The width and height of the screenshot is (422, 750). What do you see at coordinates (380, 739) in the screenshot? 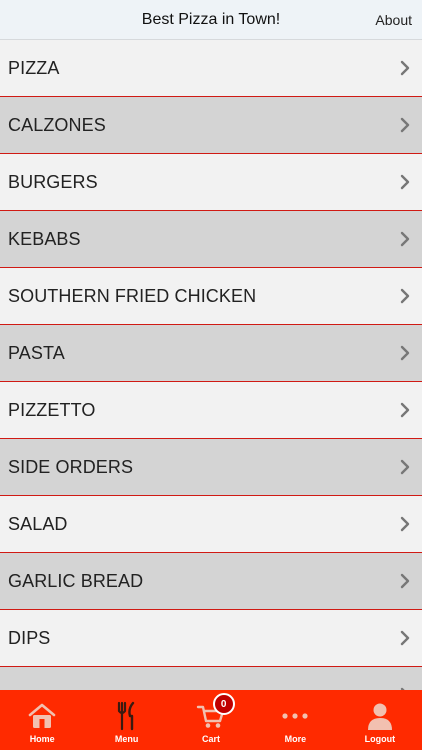
I see `tab-logout-label: Logout` at bounding box center [380, 739].